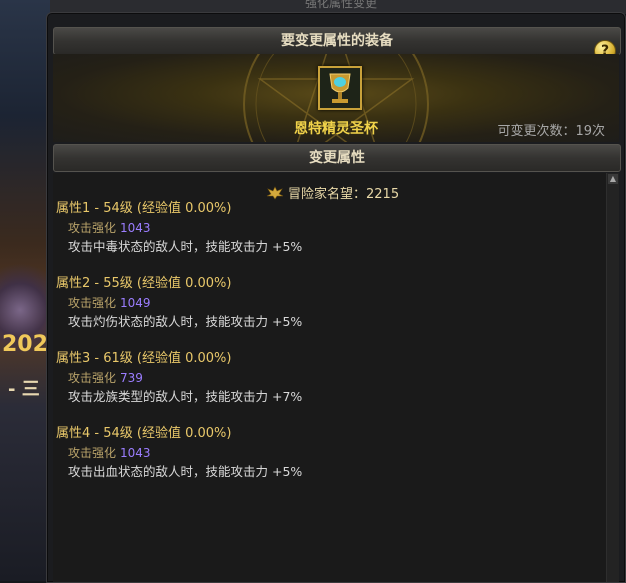 This screenshot has width=626, height=583. Describe the element at coordinates (185, 321) in the screenshot. I see `attribute-effect: 攻击灼伤状态的敌人时，技能攻击力 +5%` at that location.